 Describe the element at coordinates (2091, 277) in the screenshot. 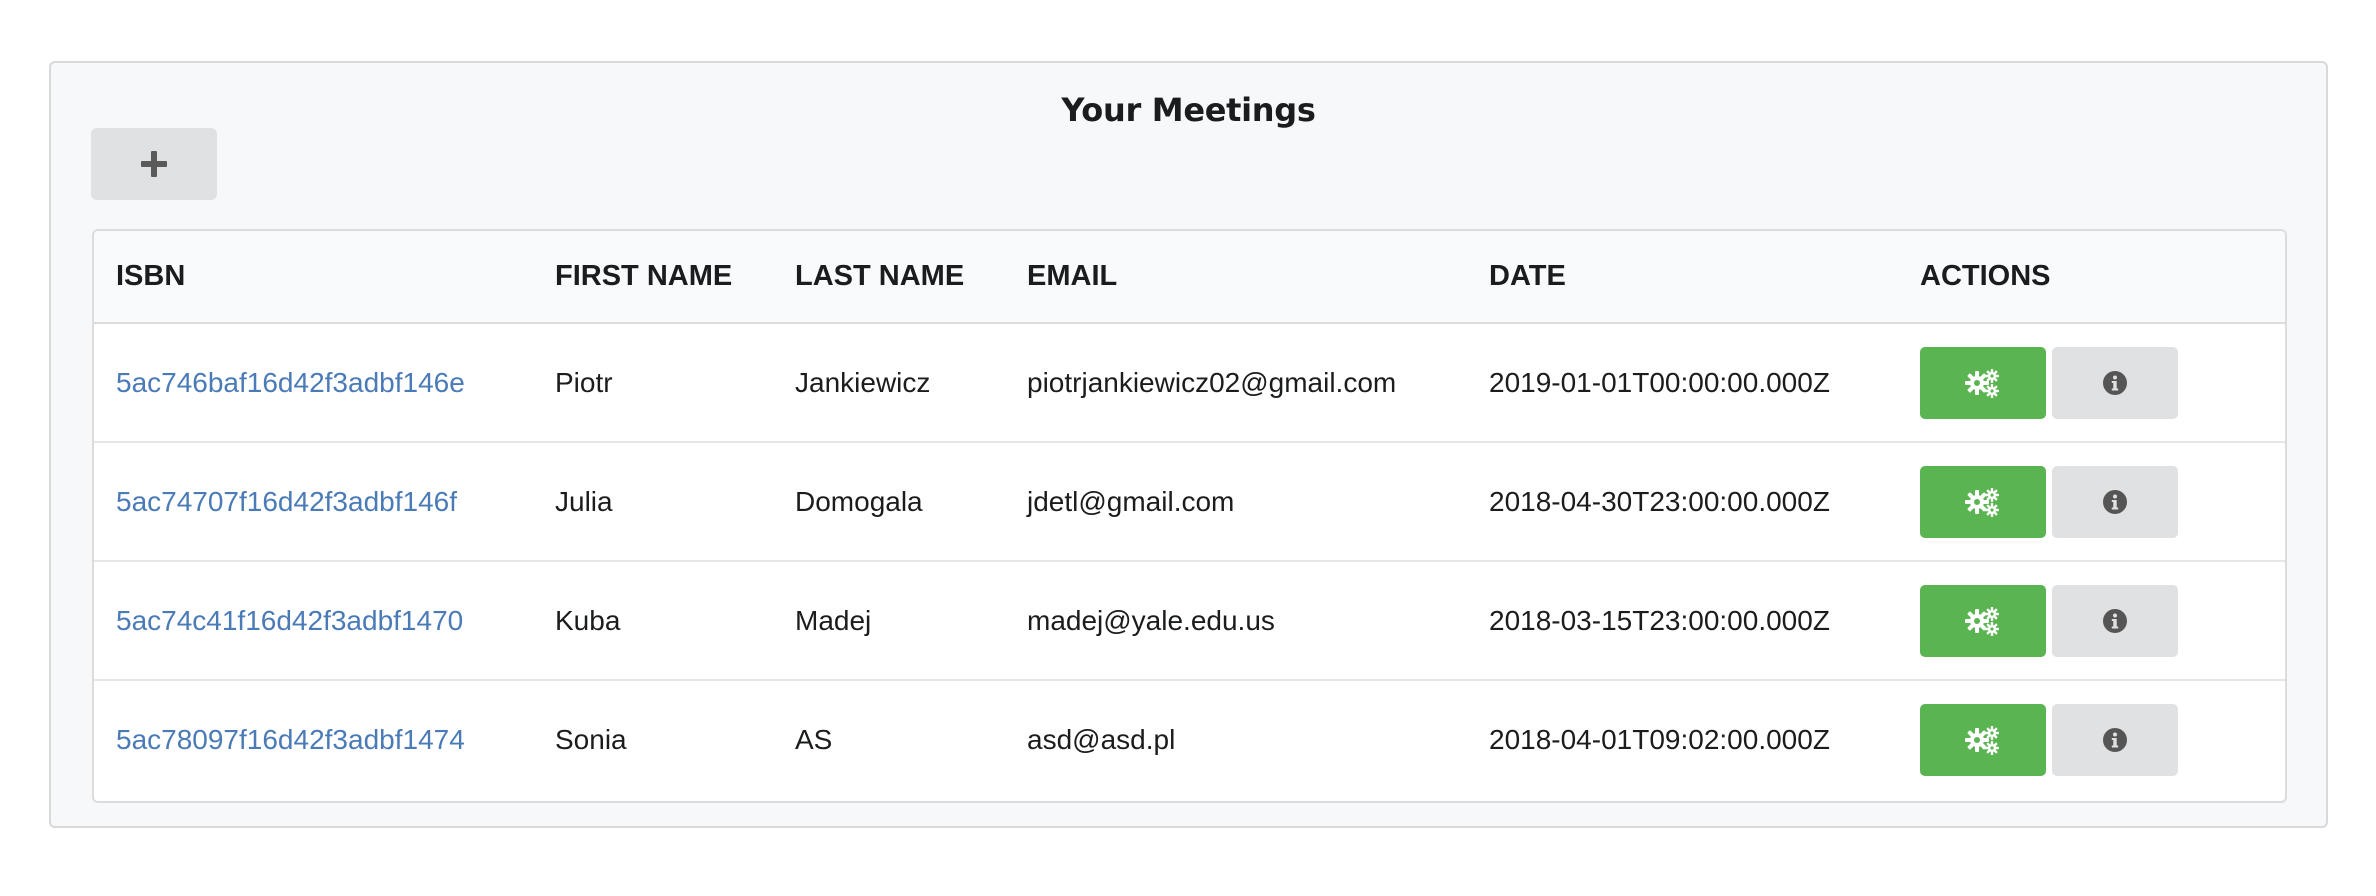

I see `column-header-actions: ACTIONS` at that location.